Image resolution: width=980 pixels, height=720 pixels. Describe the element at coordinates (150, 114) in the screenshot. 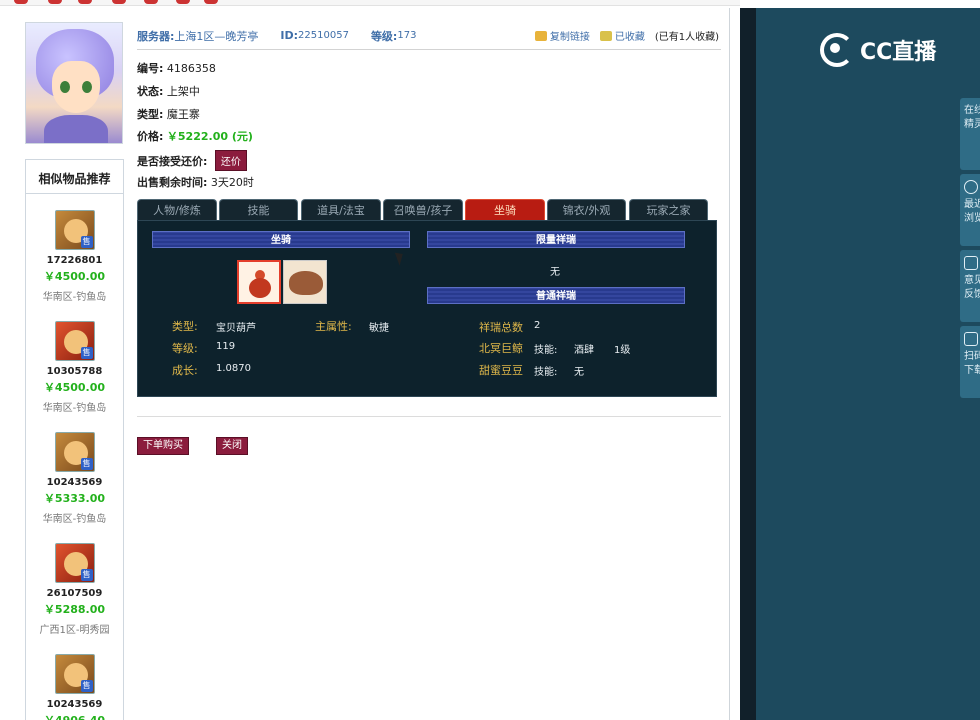

I see `type-label: 类型:` at that location.